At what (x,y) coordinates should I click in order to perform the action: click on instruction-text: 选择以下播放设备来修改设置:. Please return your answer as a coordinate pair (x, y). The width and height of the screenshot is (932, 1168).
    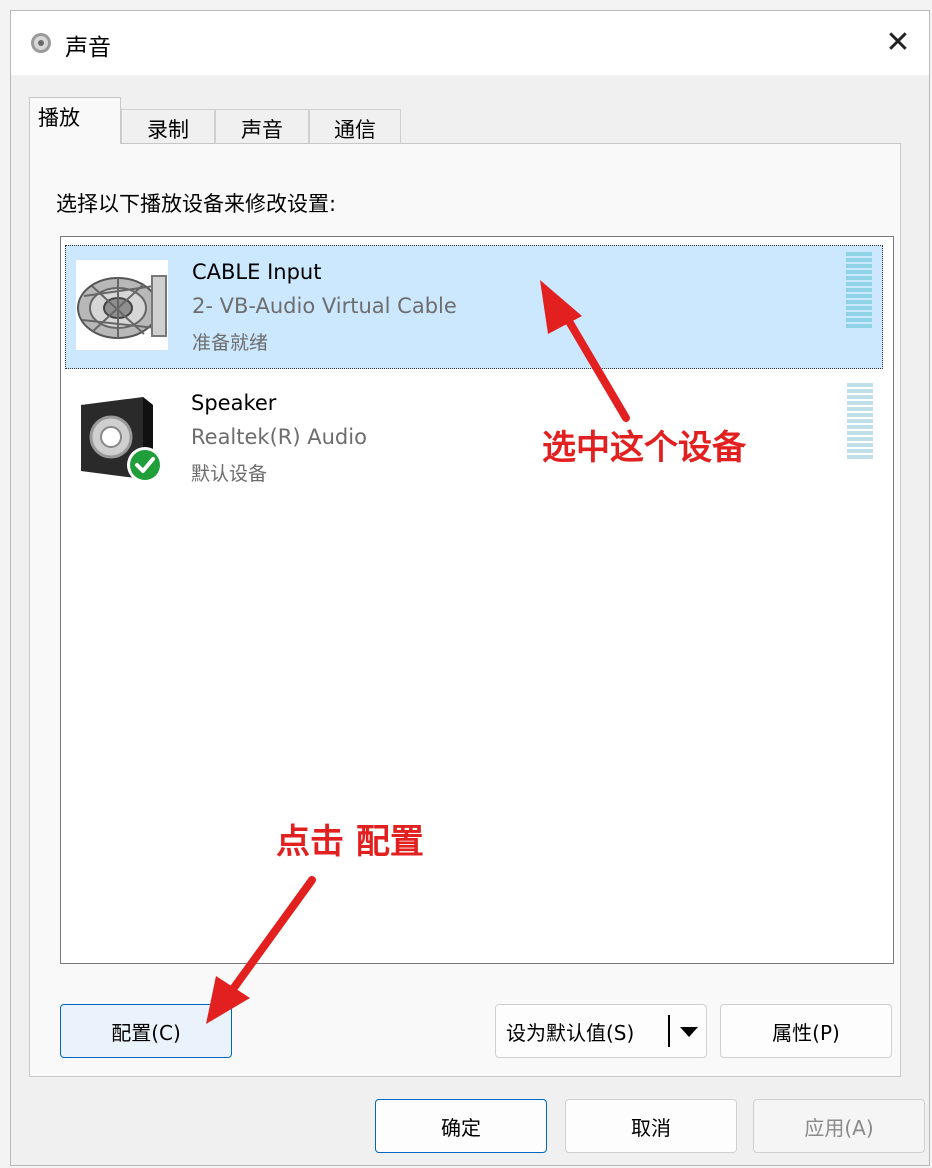
    Looking at the image, I should click on (196, 204).